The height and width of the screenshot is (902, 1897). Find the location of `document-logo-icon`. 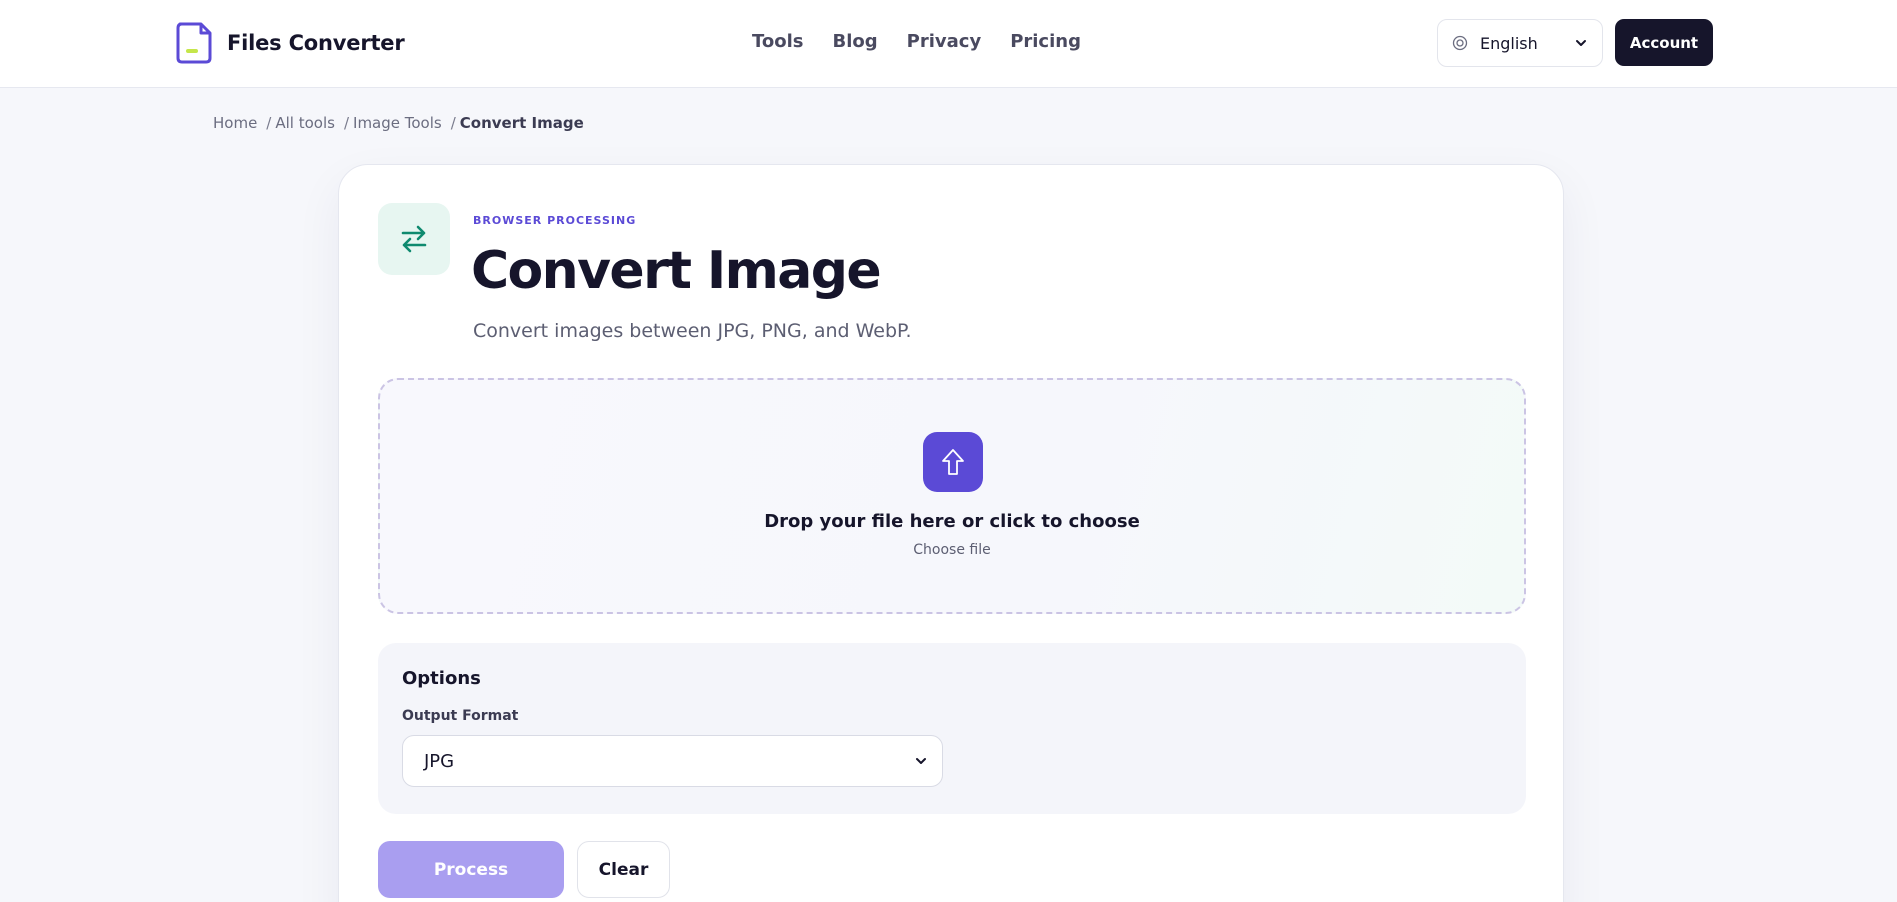

document-logo-icon is located at coordinates (194, 43).